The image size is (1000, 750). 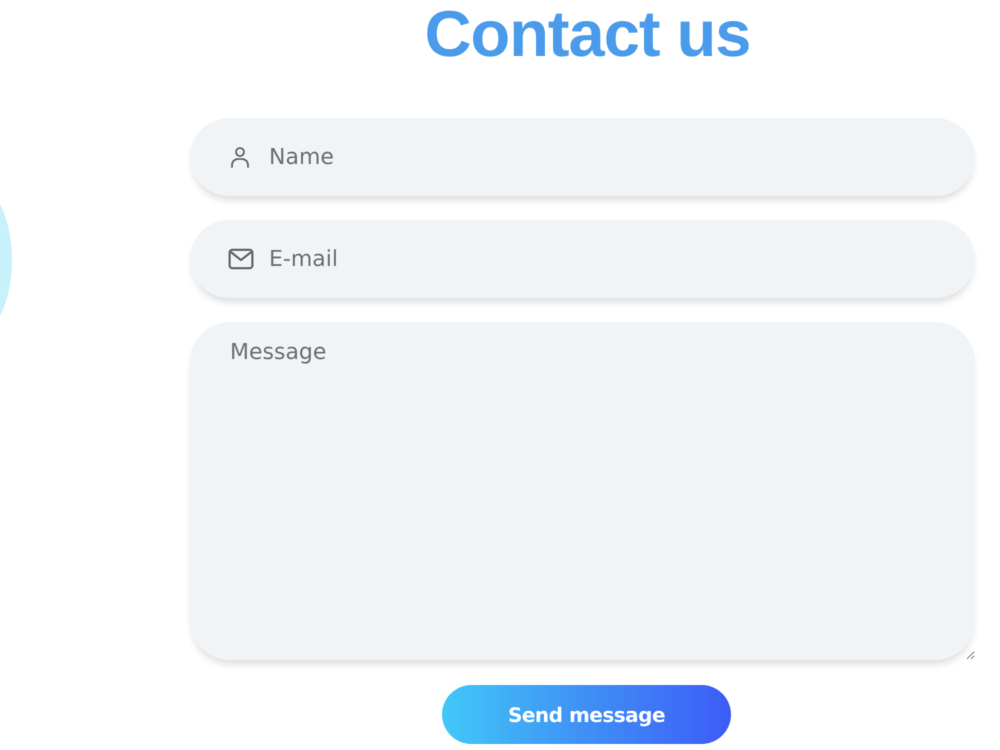 I want to click on send-button: Send message, so click(x=586, y=714).